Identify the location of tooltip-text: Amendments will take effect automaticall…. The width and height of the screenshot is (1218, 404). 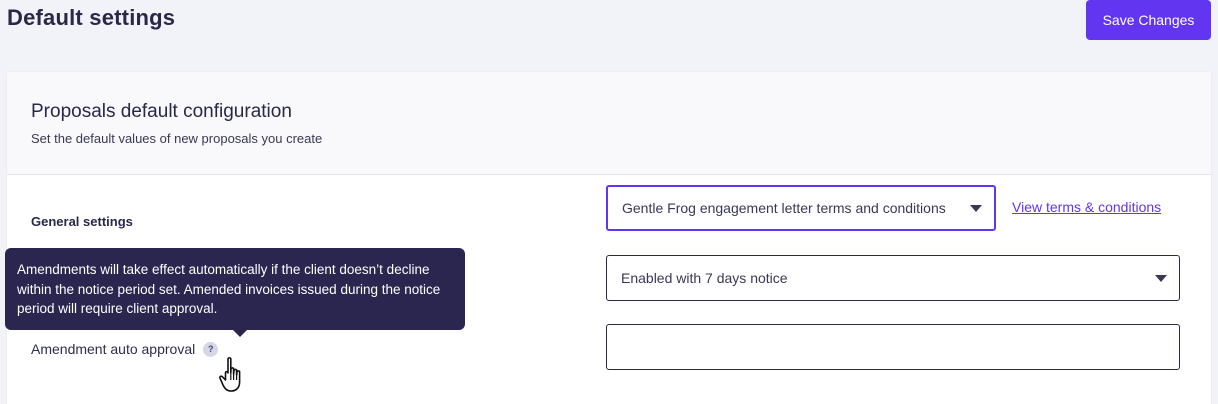
(229, 289).